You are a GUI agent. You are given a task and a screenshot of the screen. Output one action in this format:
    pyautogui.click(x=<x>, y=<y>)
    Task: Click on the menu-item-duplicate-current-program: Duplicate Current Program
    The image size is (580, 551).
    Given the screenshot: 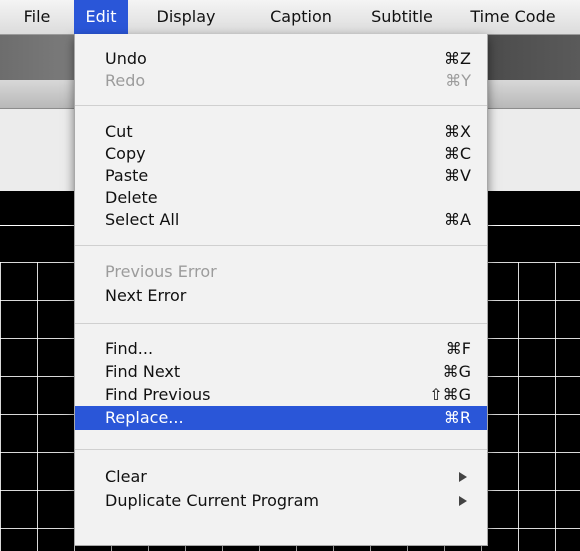 What is the action you would take?
    pyautogui.click(x=281, y=501)
    